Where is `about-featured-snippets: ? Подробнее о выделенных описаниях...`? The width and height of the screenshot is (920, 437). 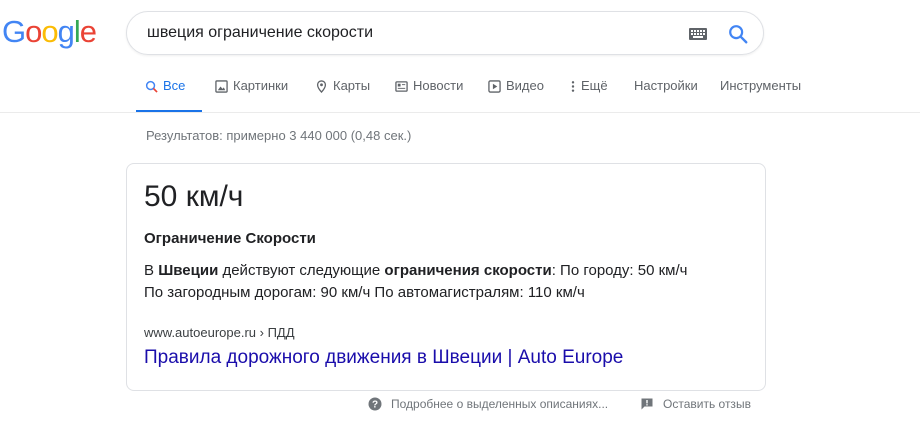 about-featured-snippets: ? Подробнее о выделенных описаниях... is located at coordinates (488, 404).